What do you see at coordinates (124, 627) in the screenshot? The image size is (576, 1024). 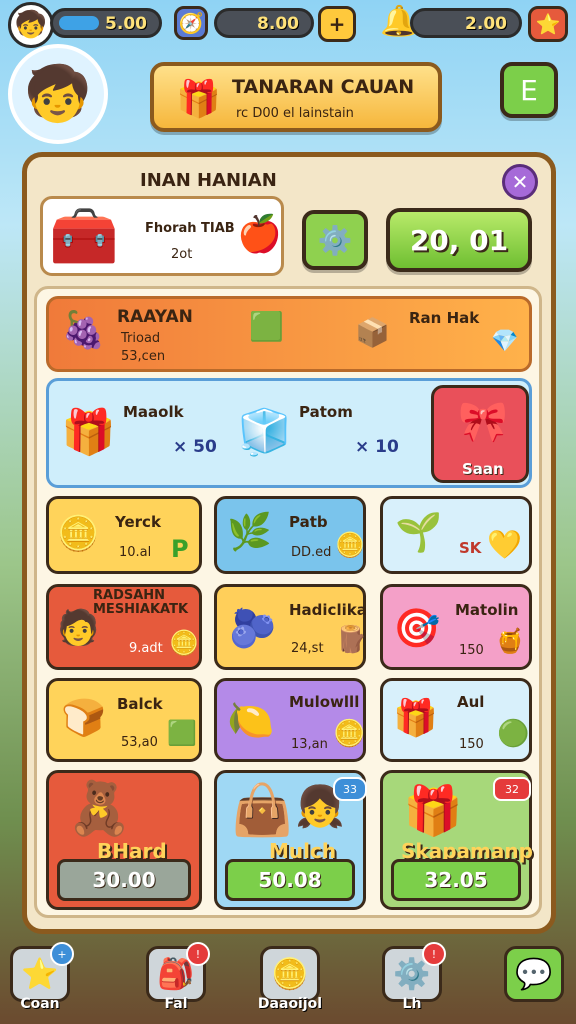 I see `grid-cell-4: 🧑 RADSAHN MESHIAKATK 9.adt 🪙` at bounding box center [124, 627].